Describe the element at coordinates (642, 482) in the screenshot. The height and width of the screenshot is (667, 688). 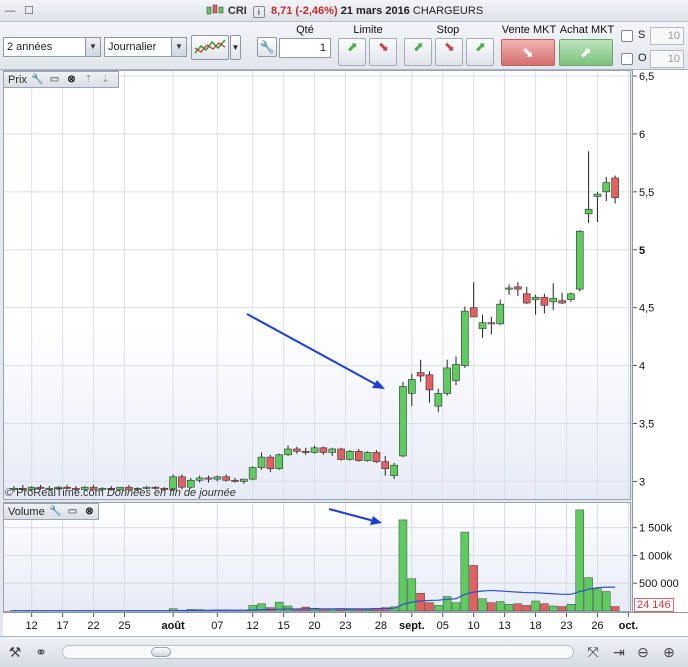
I see `price-axis-label: 3` at that location.